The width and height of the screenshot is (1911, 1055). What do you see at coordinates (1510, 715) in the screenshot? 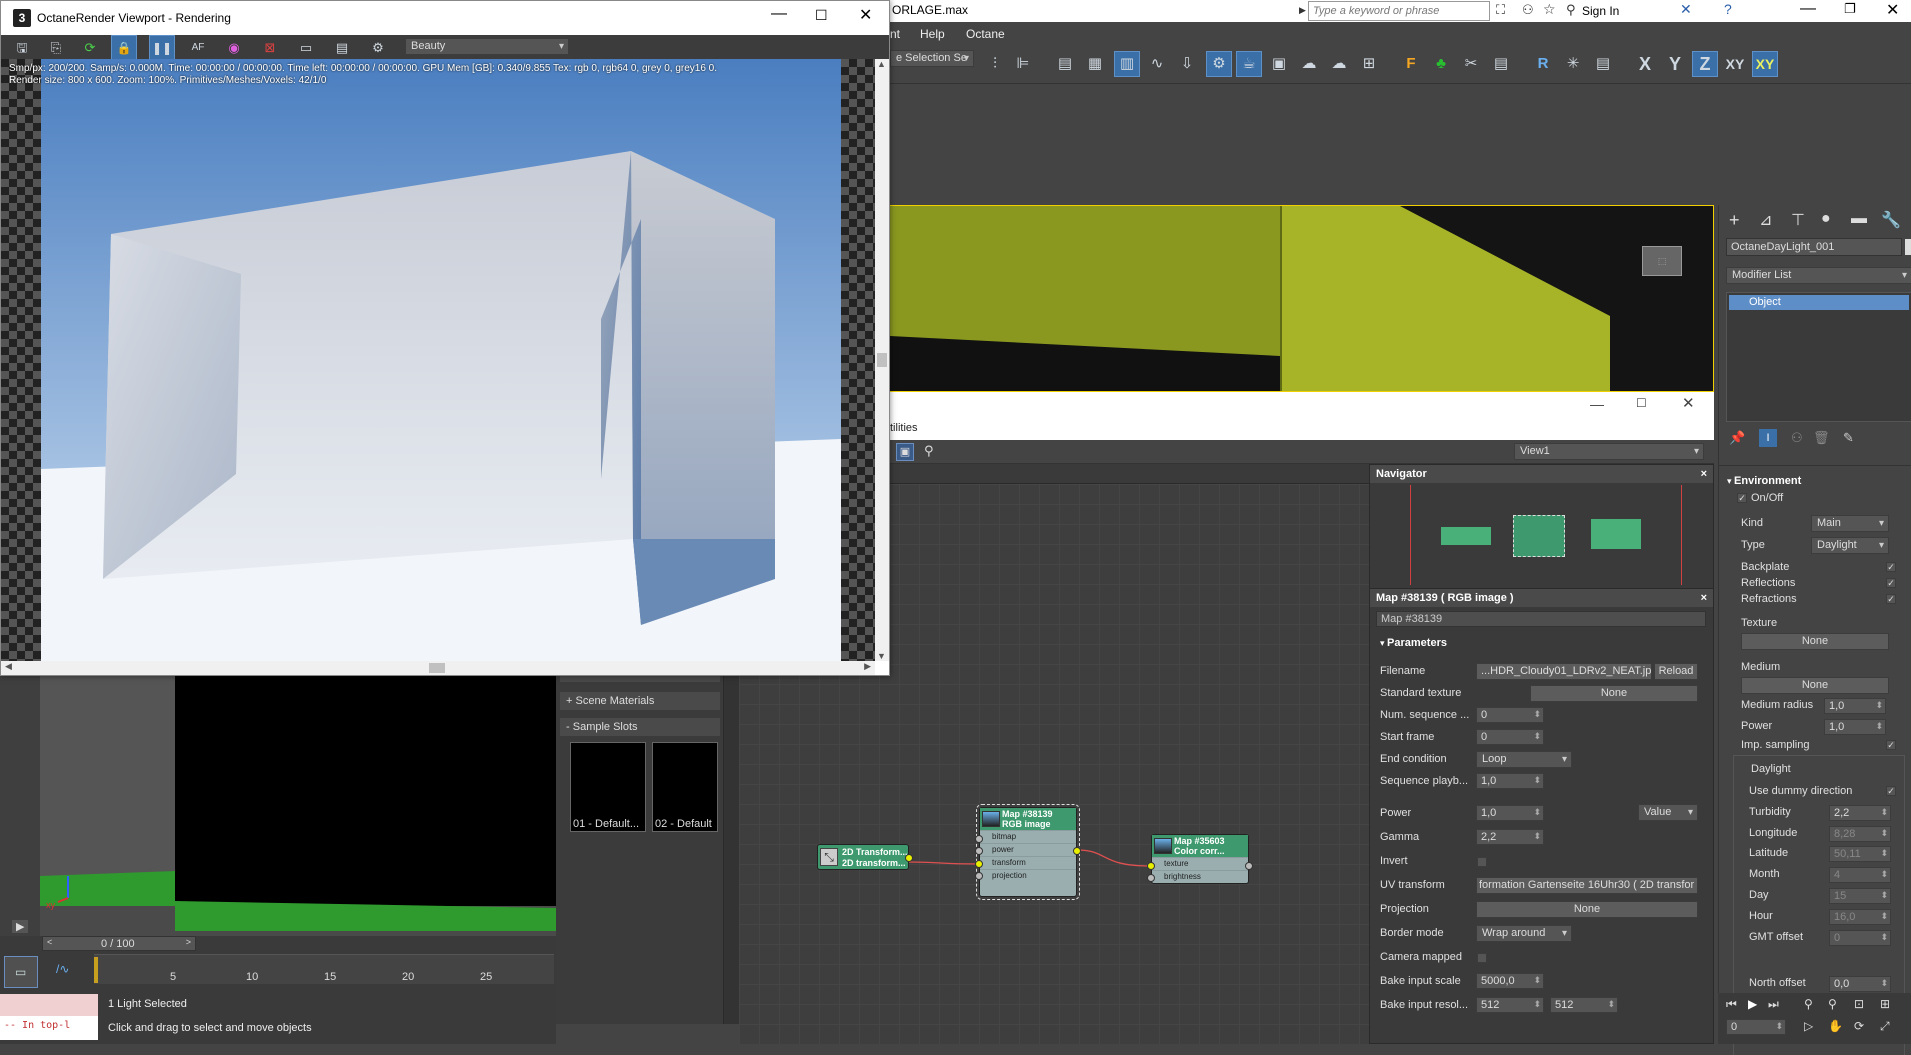
I see `num-sequence-spinner: 0` at bounding box center [1510, 715].